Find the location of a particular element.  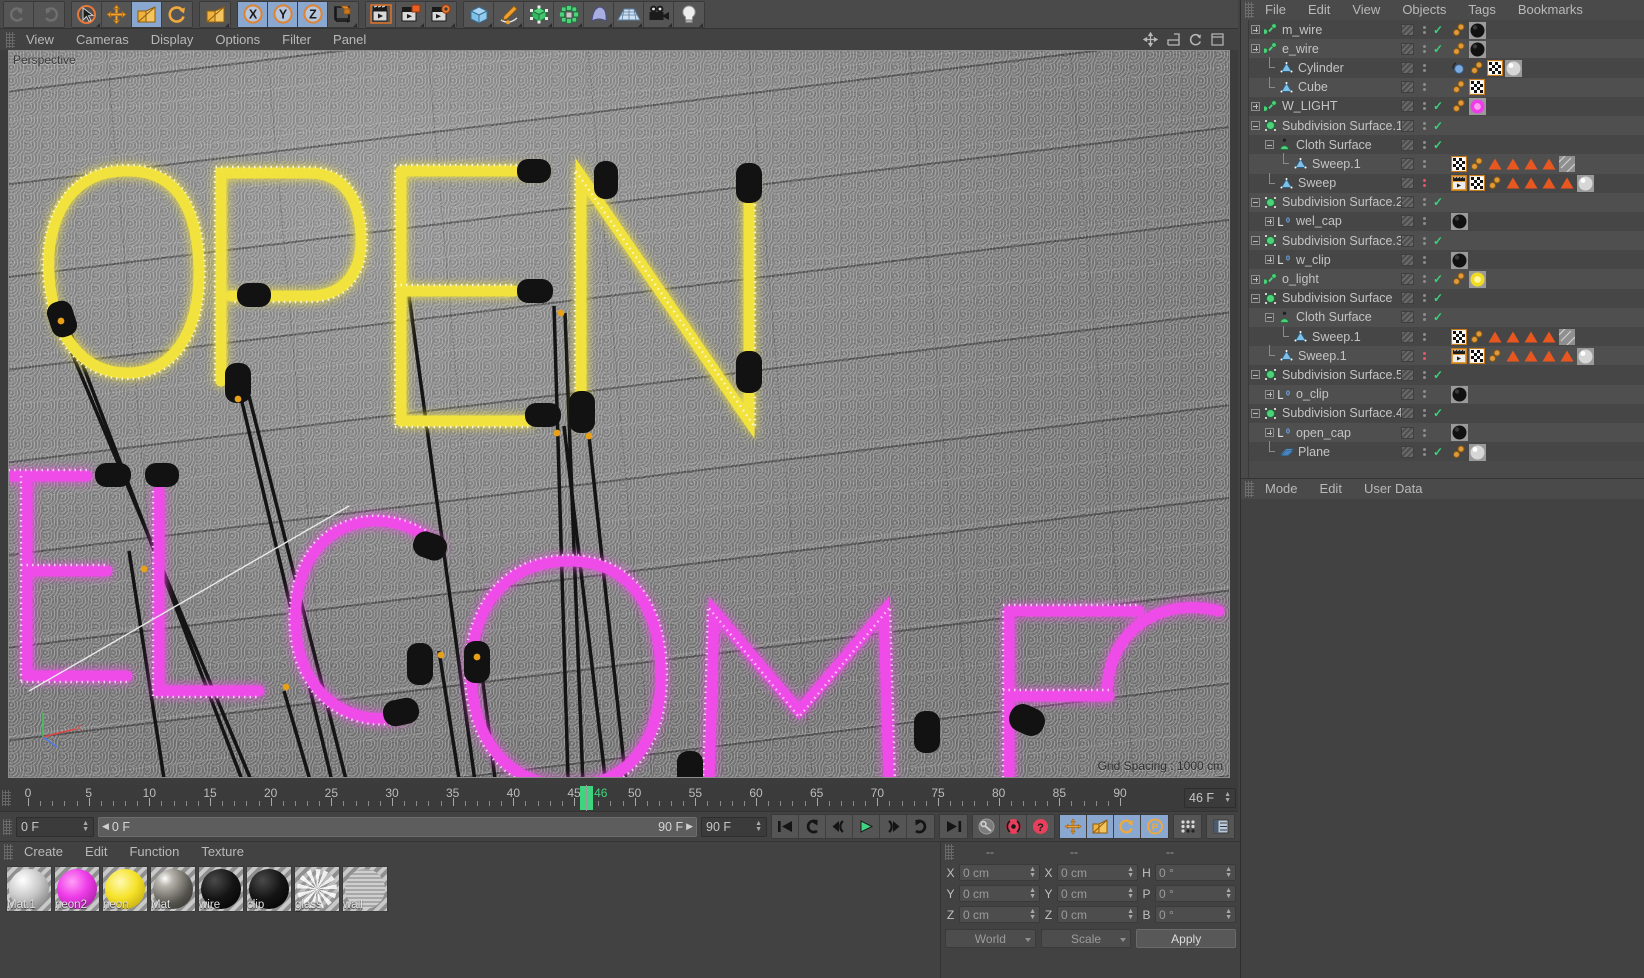

attribute-manager-gripper is located at coordinates (1249, 489).